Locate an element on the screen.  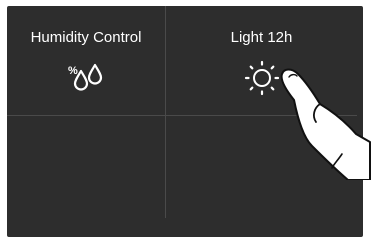
tile-humidity-control-label: Humidity Control is located at coordinates (86, 37).